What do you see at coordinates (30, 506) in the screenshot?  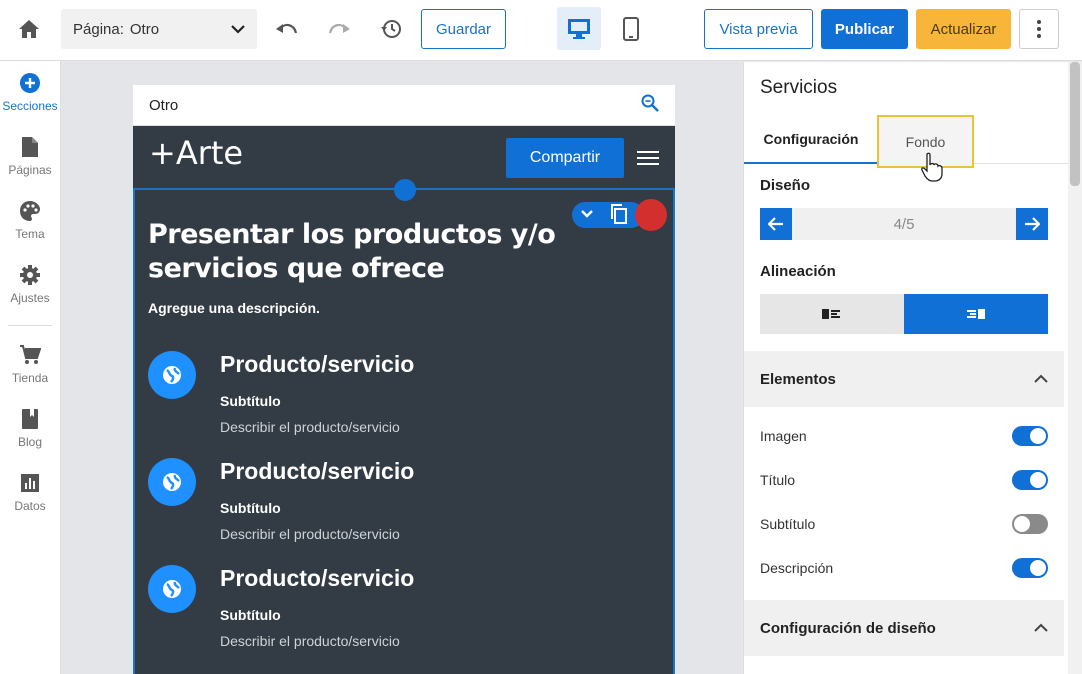 I see `sidebar-item-label: Datos` at bounding box center [30, 506].